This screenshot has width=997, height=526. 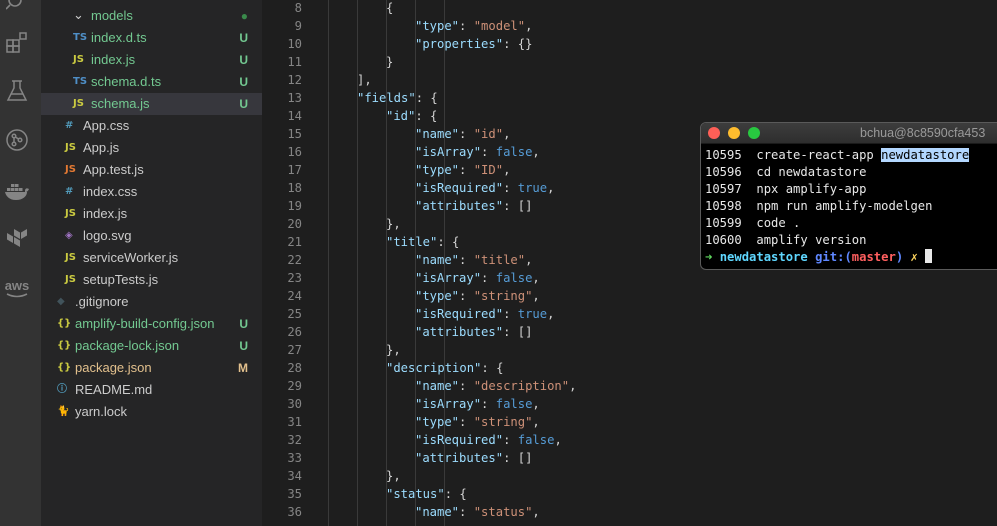 I want to click on code-token: ],, so click(x=364, y=80).